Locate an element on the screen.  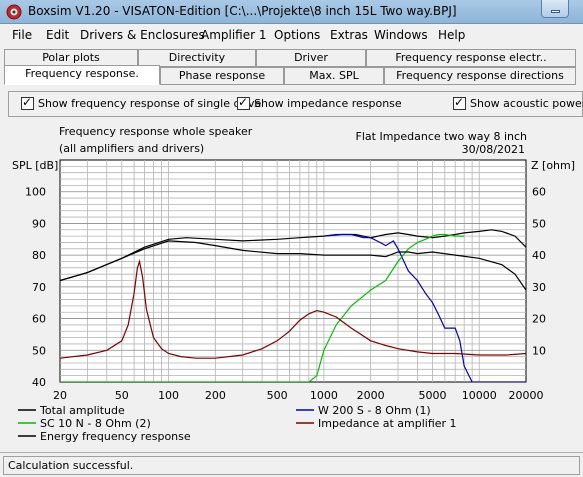
impedance-option: Show impedance response is located at coordinates (319, 102).